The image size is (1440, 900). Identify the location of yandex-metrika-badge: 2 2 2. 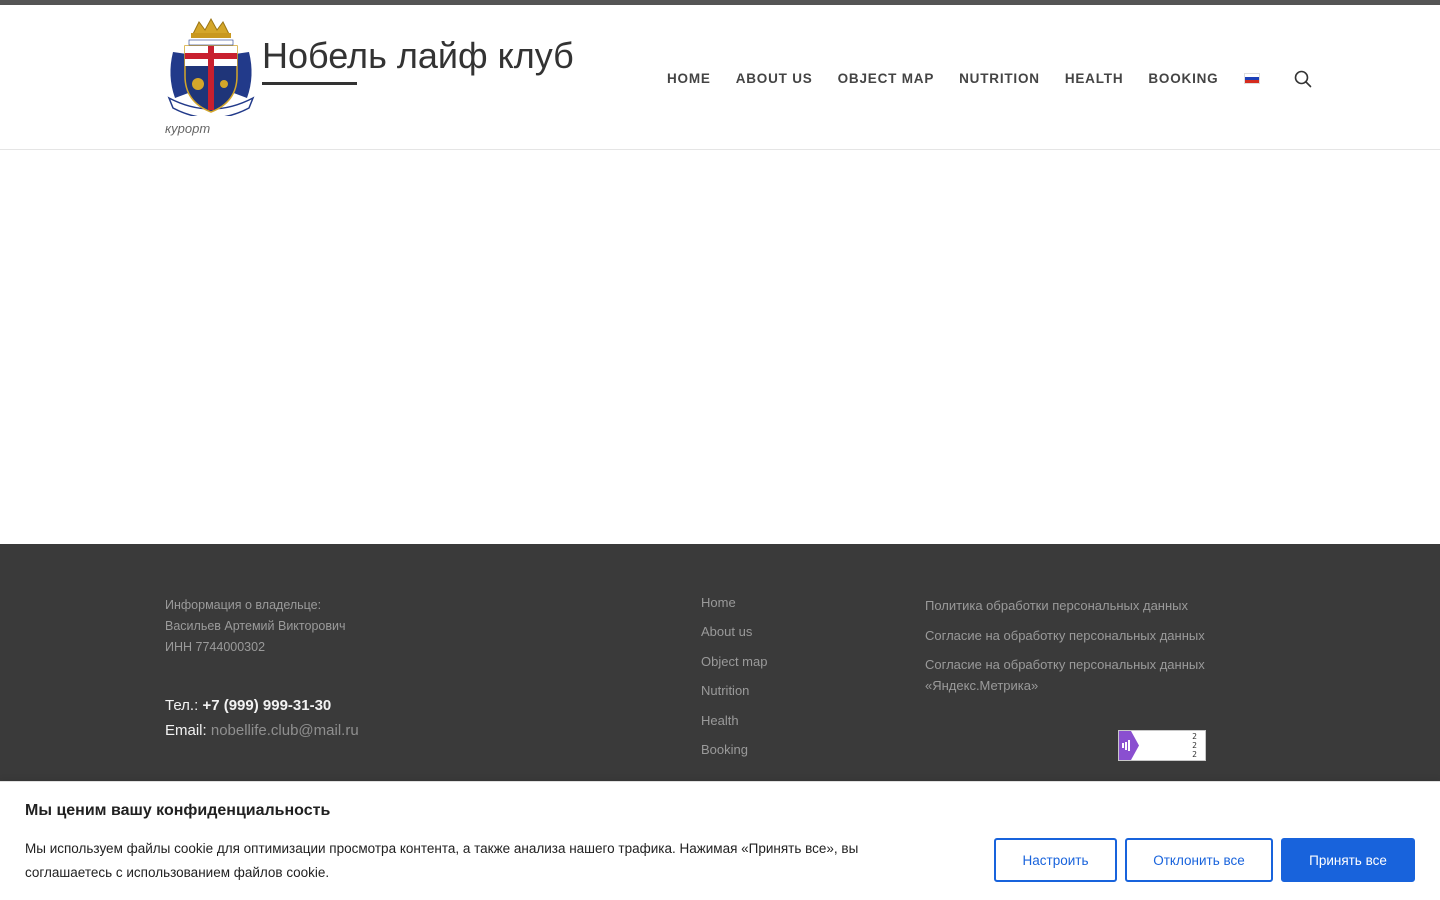
(1162, 745).